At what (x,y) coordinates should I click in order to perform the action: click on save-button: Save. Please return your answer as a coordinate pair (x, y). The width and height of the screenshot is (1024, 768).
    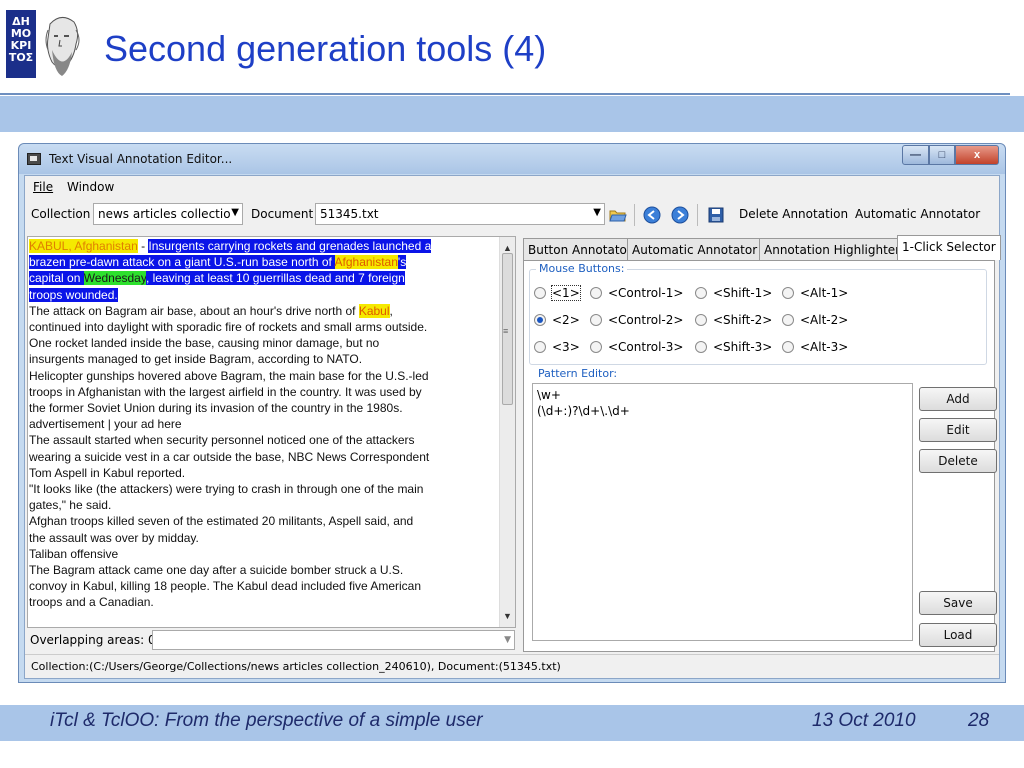
    Looking at the image, I should click on (958, 603).